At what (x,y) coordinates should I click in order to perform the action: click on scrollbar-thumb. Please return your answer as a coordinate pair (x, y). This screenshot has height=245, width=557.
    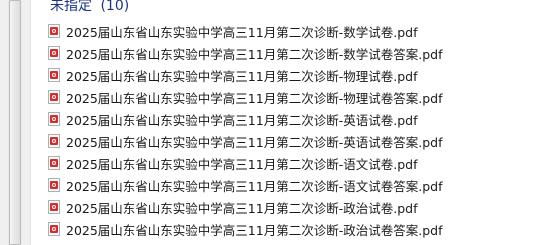
    Looking at the image, I should click on (15, 122).